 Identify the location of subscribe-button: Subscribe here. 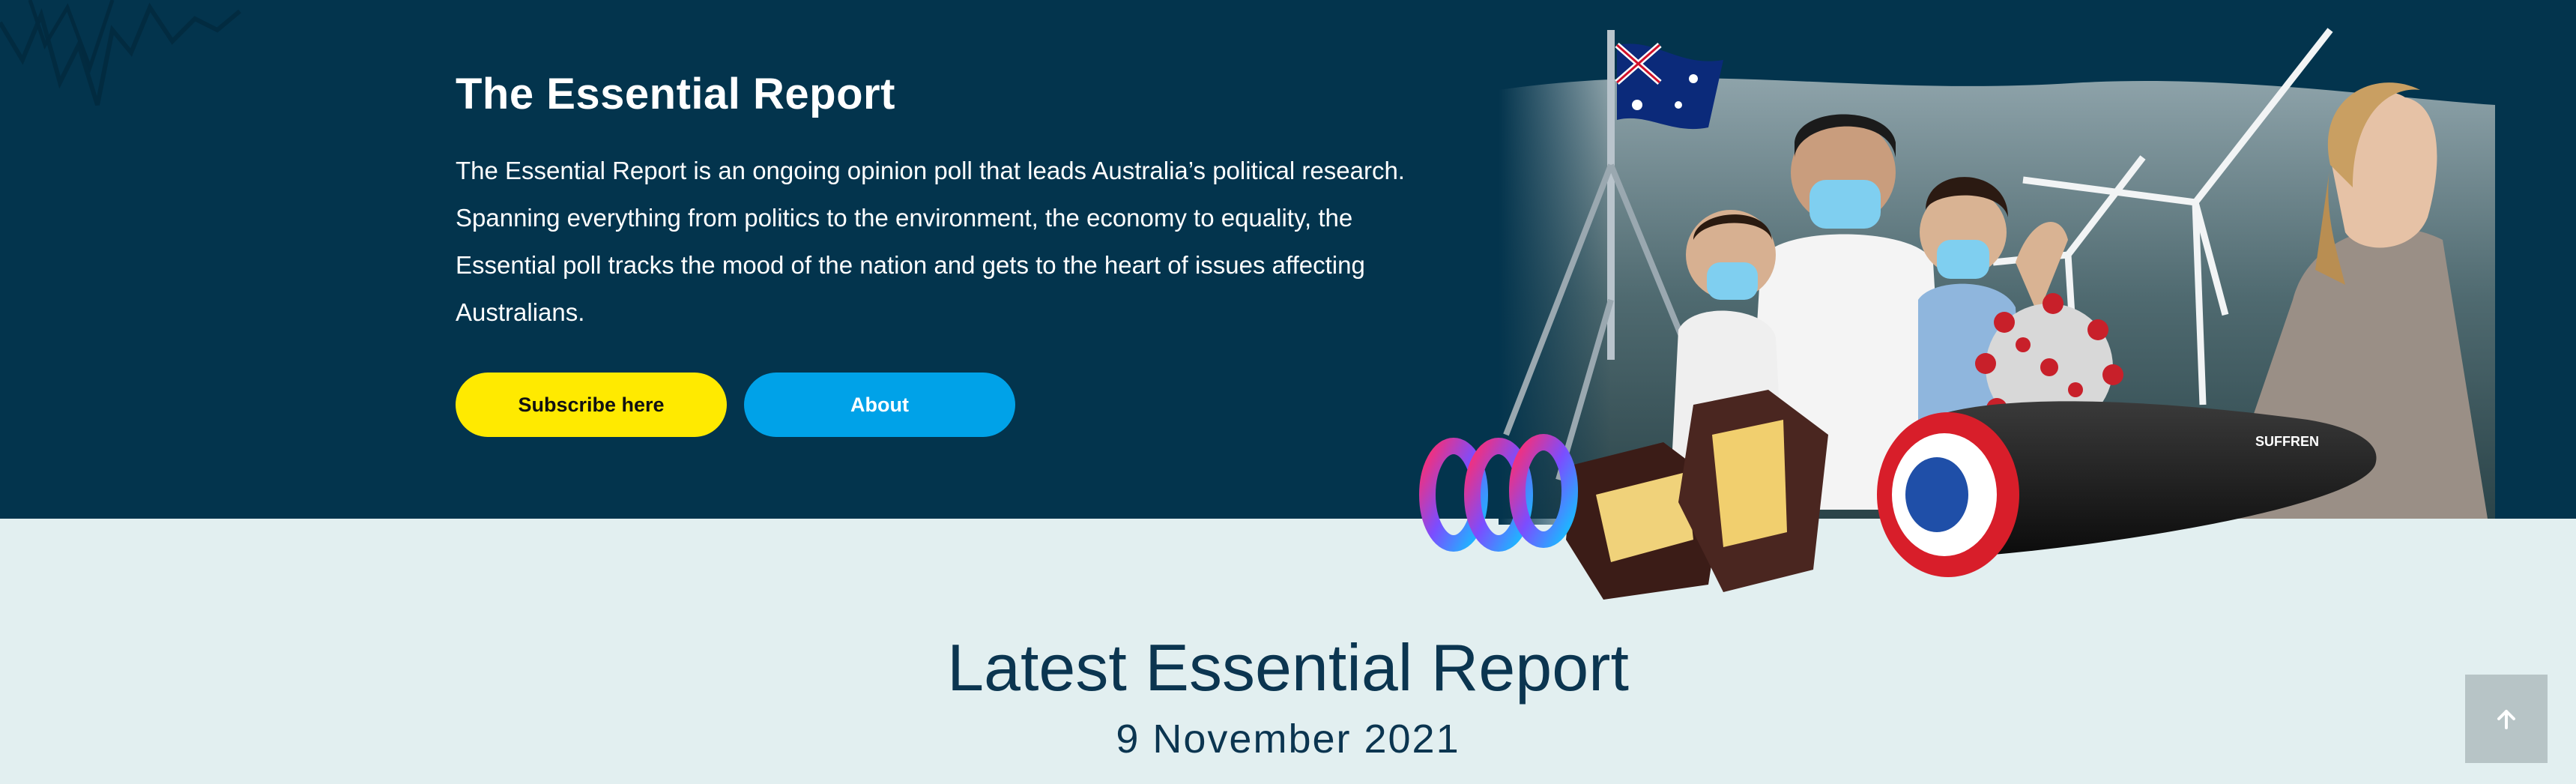
(591, 405).